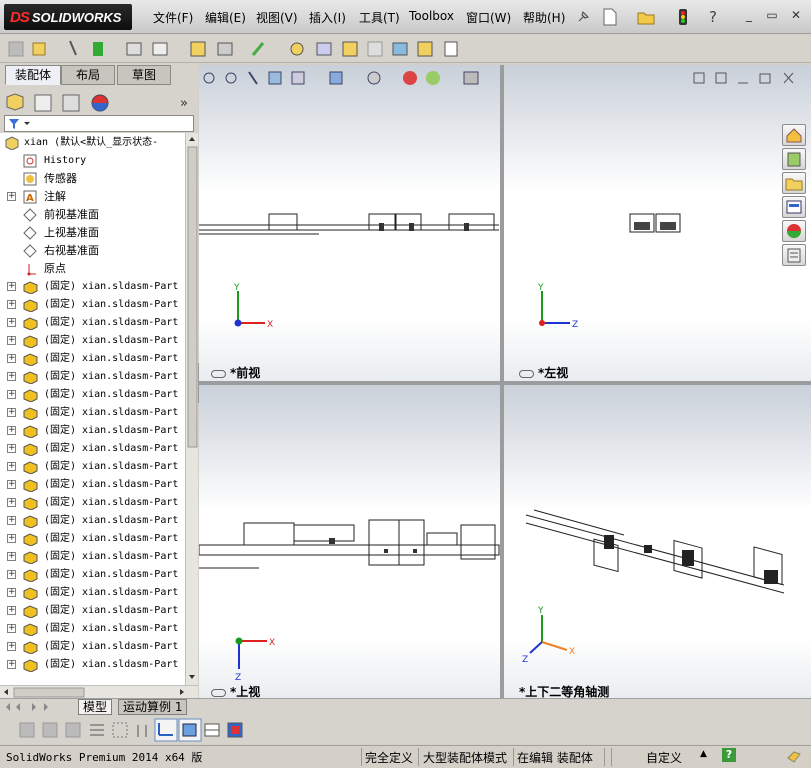 The height and width of the screenshot is (768, 811). What do you see at coordinates (92, 179) in the screenshot?
I see `tree-item-sensors: 传感器` at bounding box center [92, 179].